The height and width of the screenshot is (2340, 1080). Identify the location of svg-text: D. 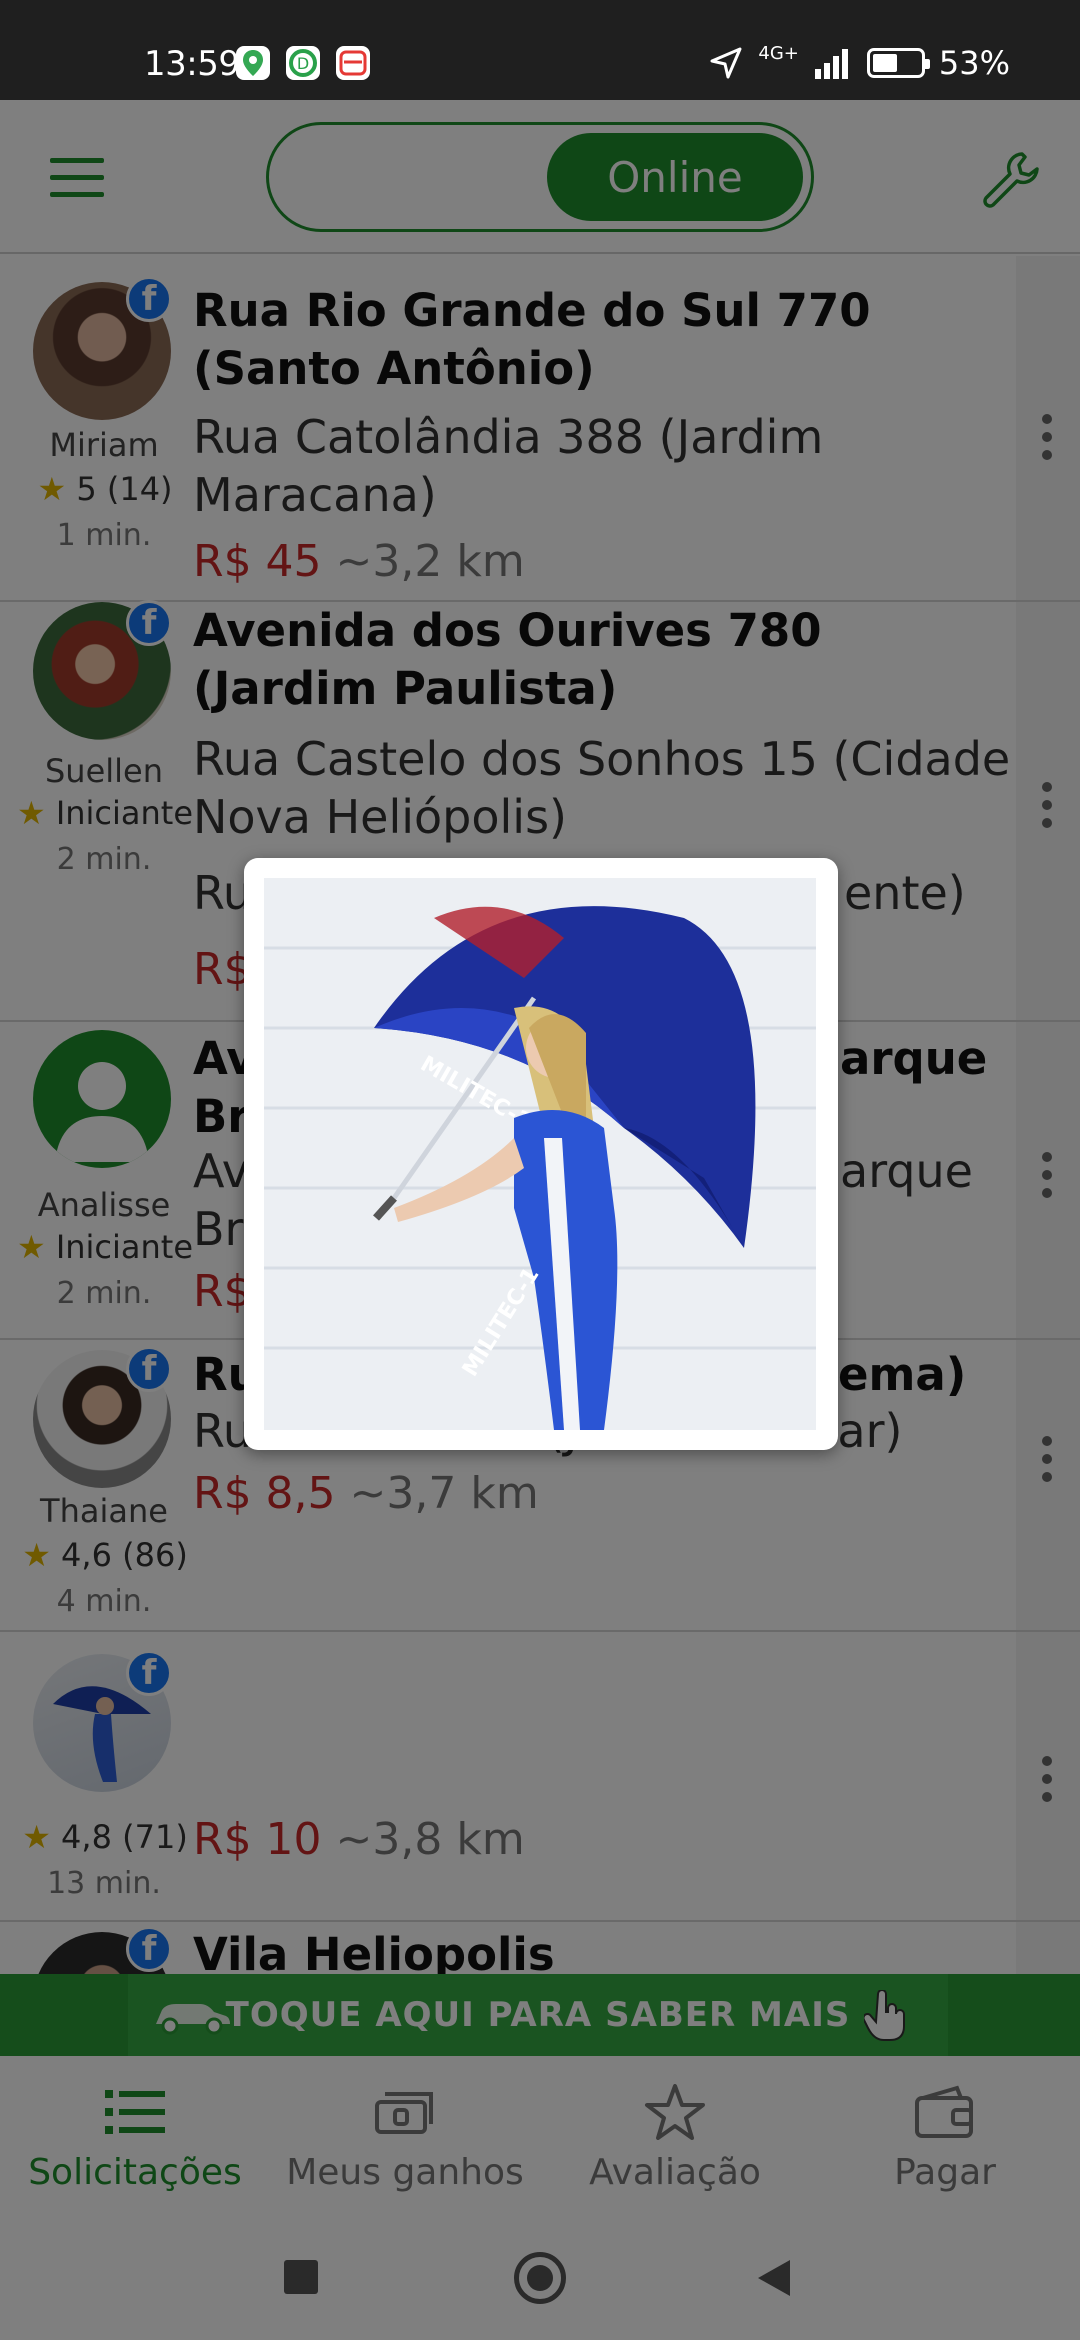
(303, 63).